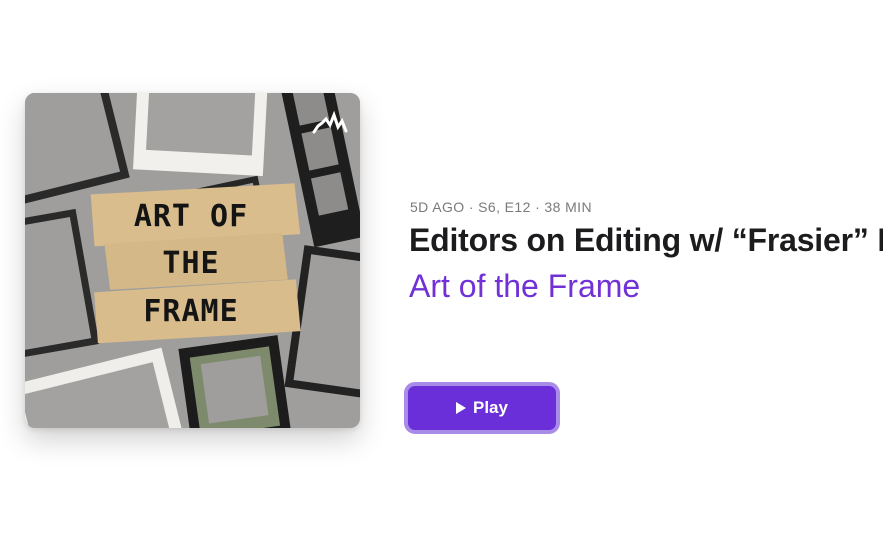 This screenshot has width=883, height=560. I want to click on play-button: Play, so click(482, 408).